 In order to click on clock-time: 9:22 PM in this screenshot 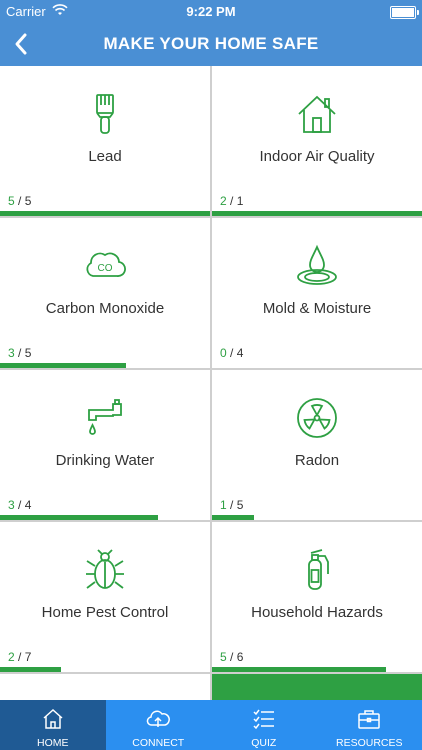, I will do `click(211, 11)`.